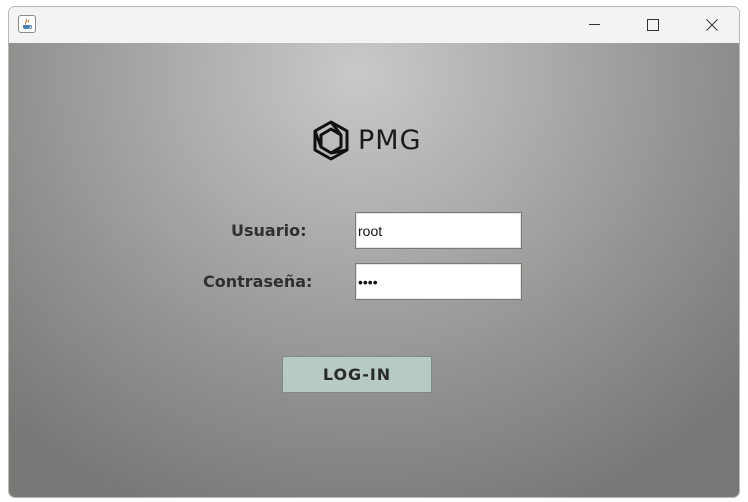 This screenshot has width=748, height=502. Describe the element at coordinates (269, 230) in the screenshot. I see `username-label: Usuario:` at that location.